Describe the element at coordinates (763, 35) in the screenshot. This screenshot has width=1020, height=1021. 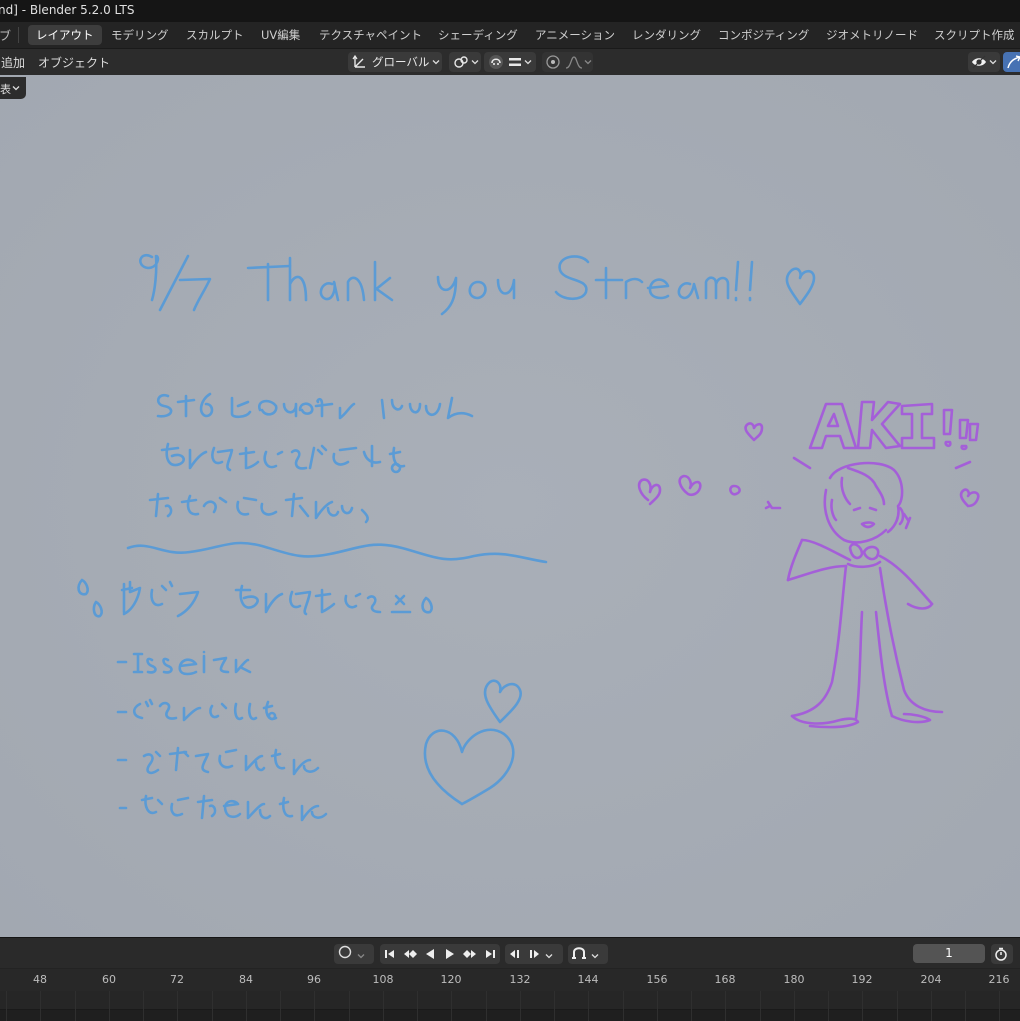
I see `tab-compositing: コンポジティング` at that location.